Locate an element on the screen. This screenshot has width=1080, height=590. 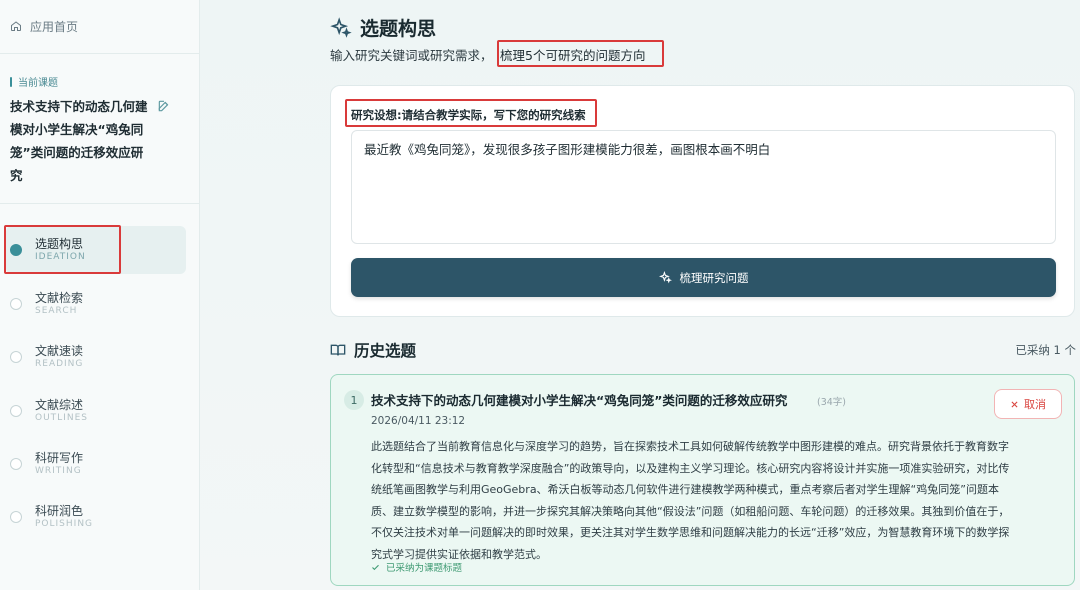
nav-item-label: 文献检索 is located at coordinates (59, 298).